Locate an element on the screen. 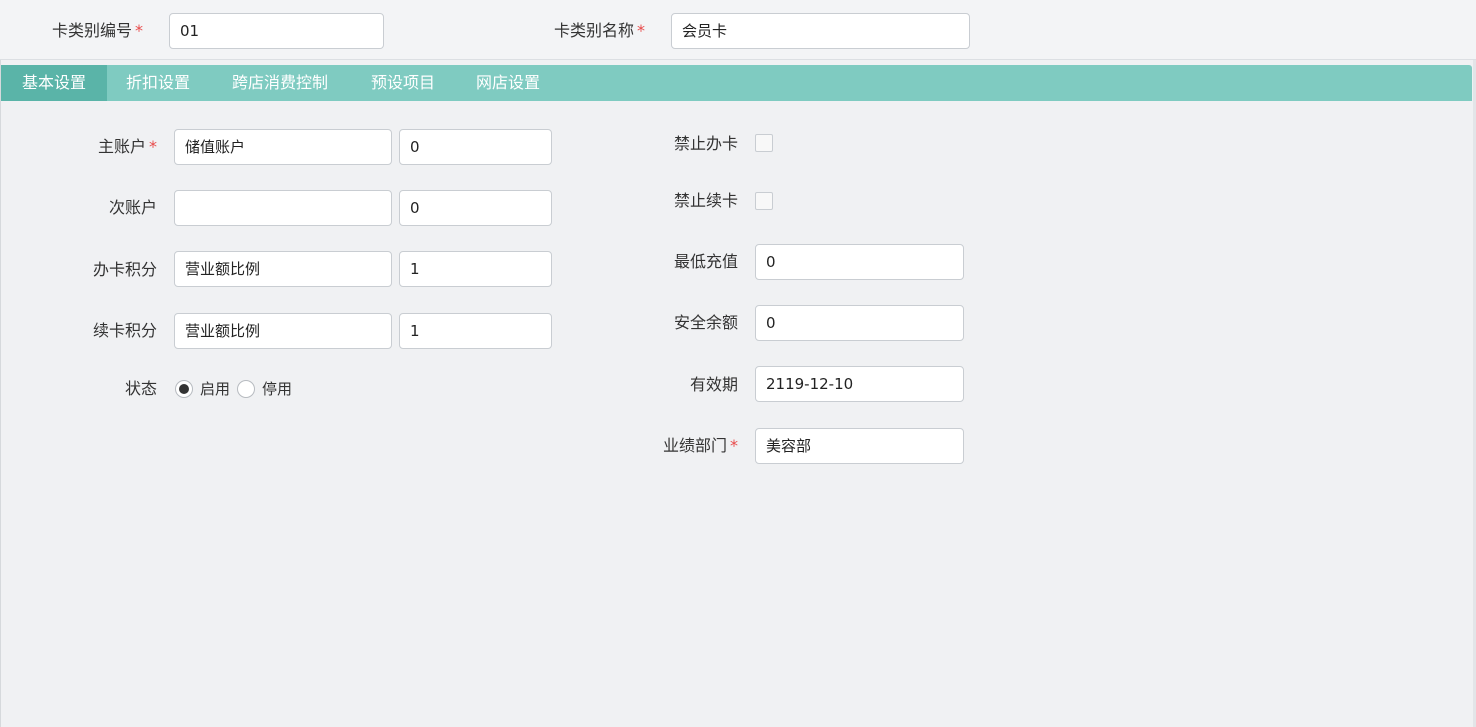 The height and width of the screenshot is (727, 1476). card-name-label: 卡类别名称 * is located at coordinates (600, 30).